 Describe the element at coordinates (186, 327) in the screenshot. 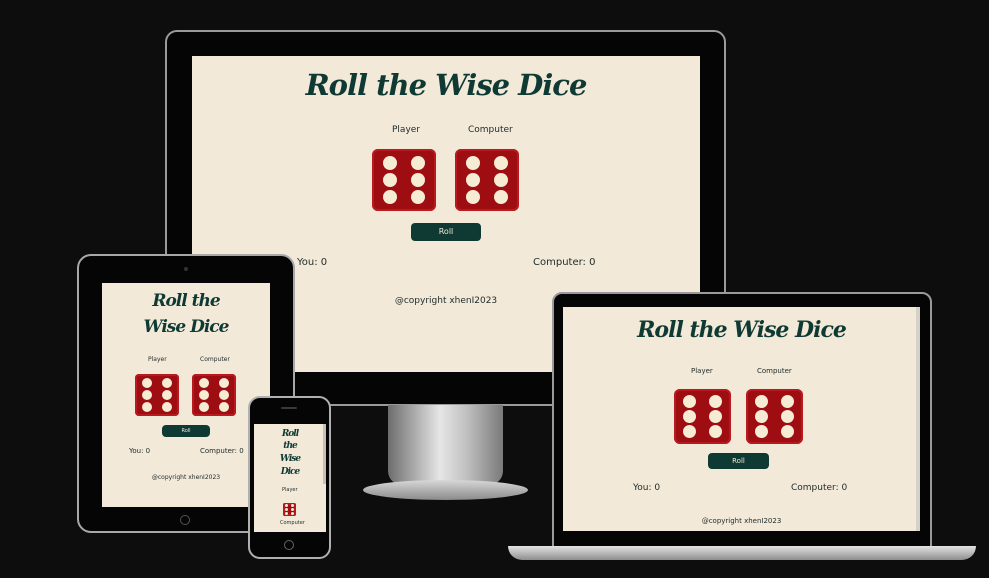

I see `page-title-line2: Wise Dice` at that location.